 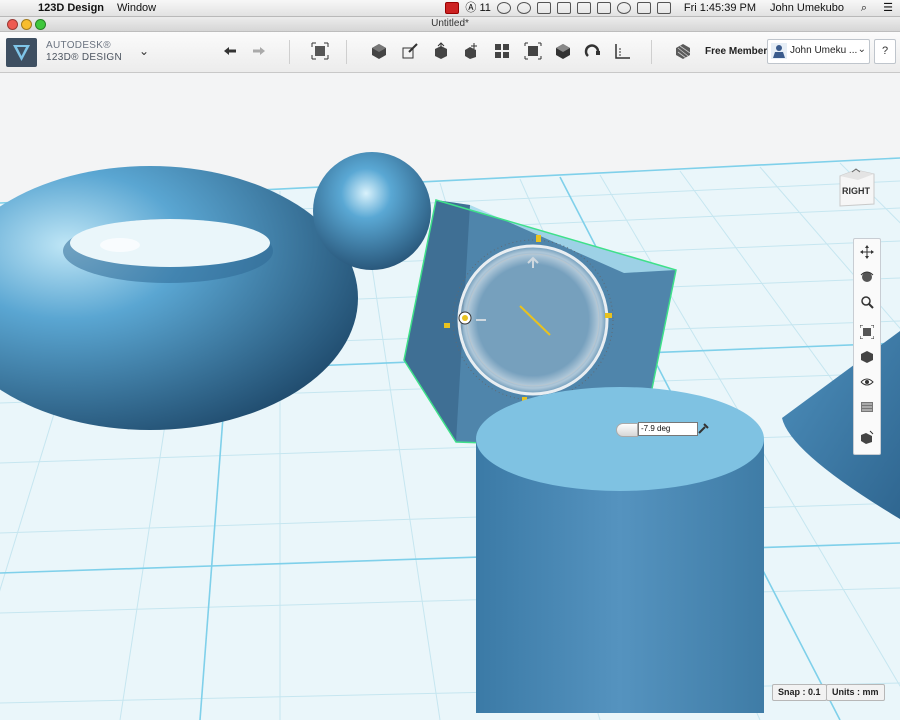 I want to click on pan-icon, so click(x=867, y=252).